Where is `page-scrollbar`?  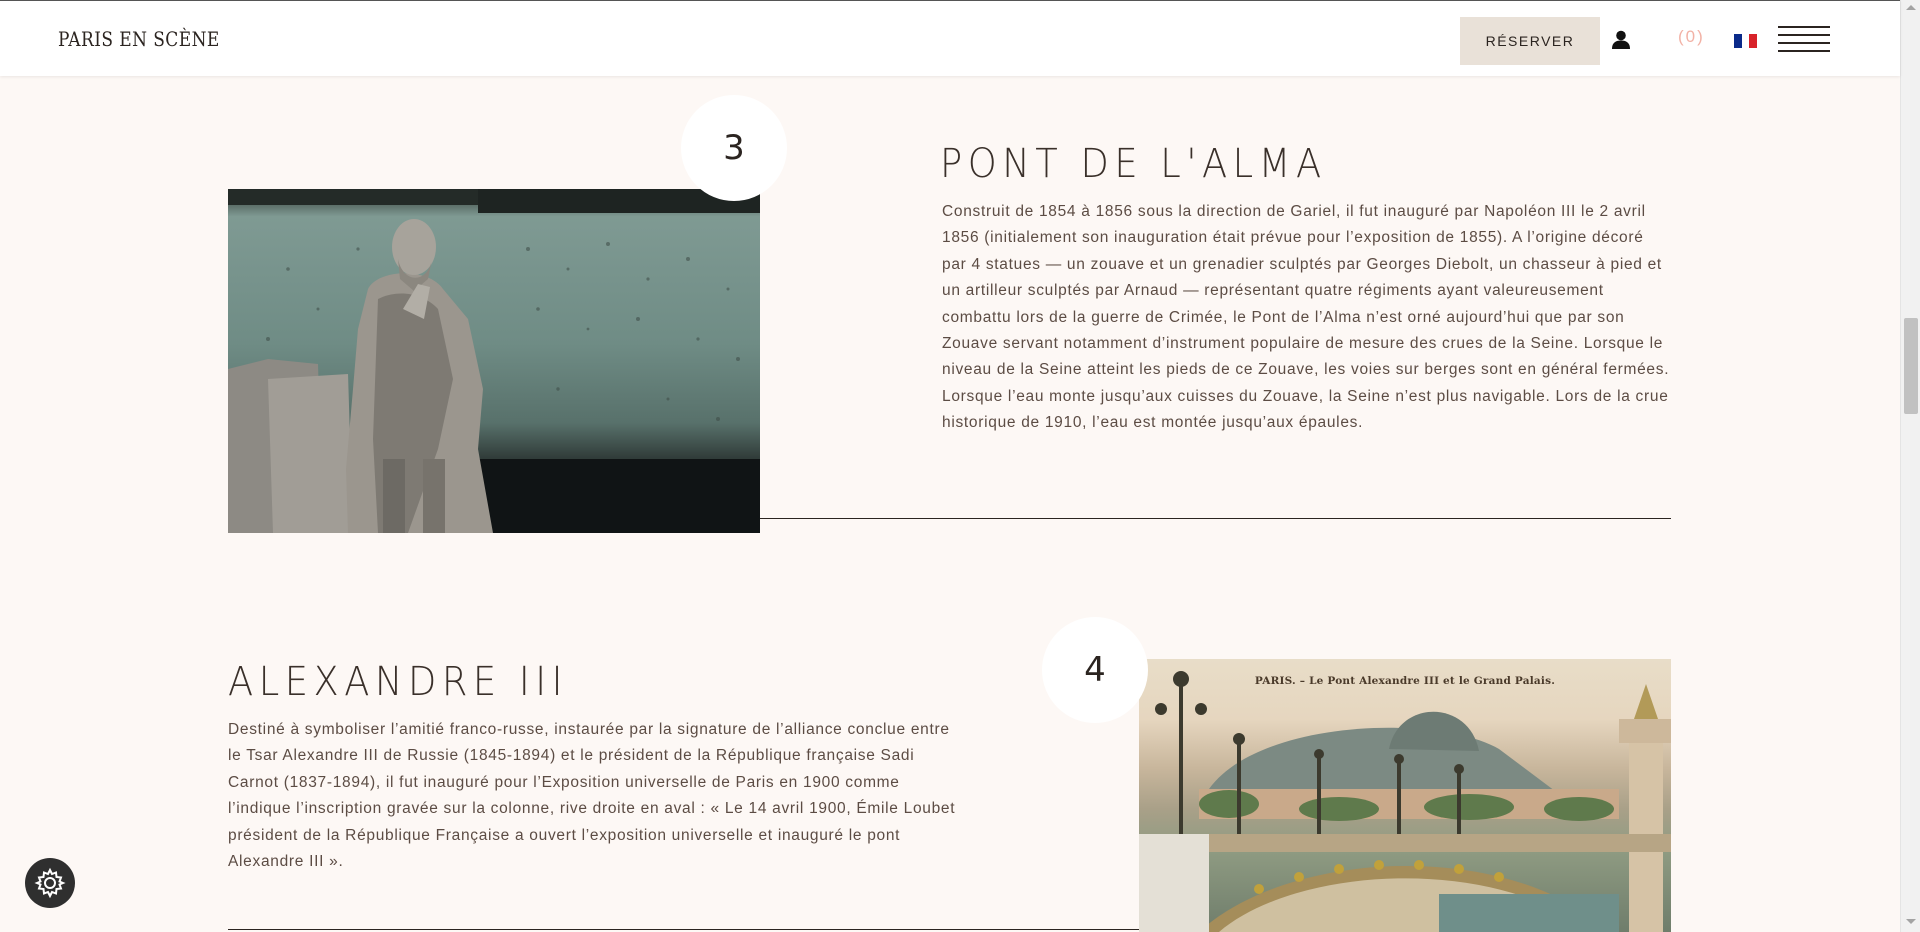 page-scrollbar is located at coordinates (1910, 466).